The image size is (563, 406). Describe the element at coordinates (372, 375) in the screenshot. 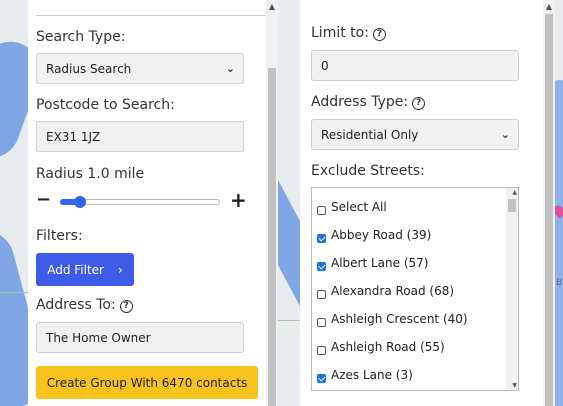

I see `list-item-label: Azes Lane (3)` at that location.